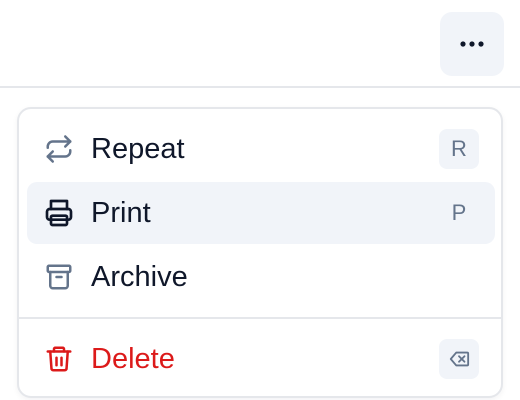 The height and width of the screenshot is (400, 520). I want to click on trash-icon, so click(59, 359).